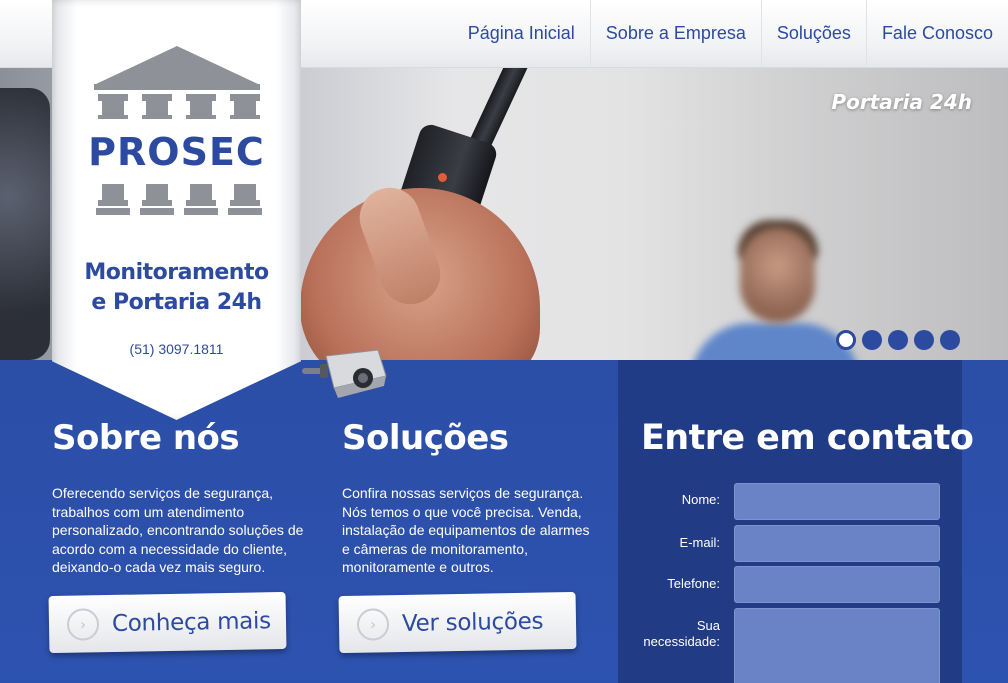 Image resolution: width=1008 pixels, height=683 pixels. I want to click on temple-columns-icon, so click(178, 130).